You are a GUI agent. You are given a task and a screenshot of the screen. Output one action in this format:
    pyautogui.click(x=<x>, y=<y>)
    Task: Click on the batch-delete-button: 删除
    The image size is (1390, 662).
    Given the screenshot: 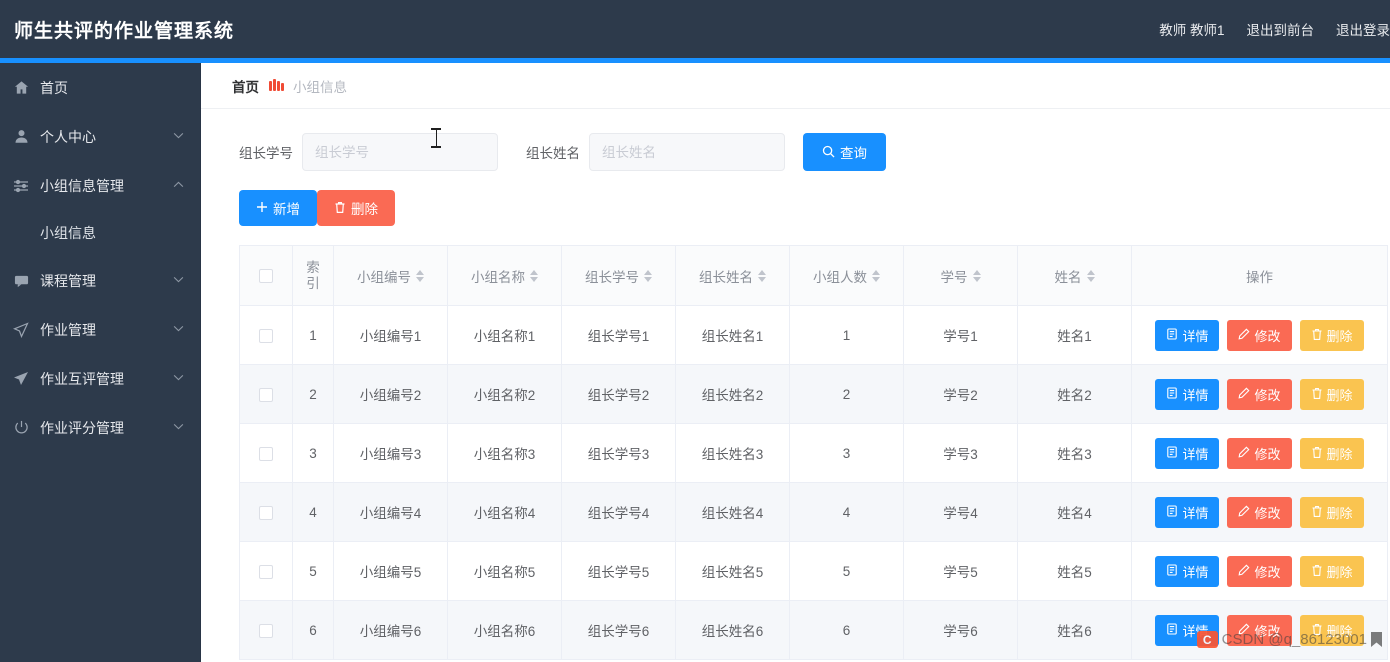 What is the action you would take?
    pyautogui.click(x=356, y=208)
    